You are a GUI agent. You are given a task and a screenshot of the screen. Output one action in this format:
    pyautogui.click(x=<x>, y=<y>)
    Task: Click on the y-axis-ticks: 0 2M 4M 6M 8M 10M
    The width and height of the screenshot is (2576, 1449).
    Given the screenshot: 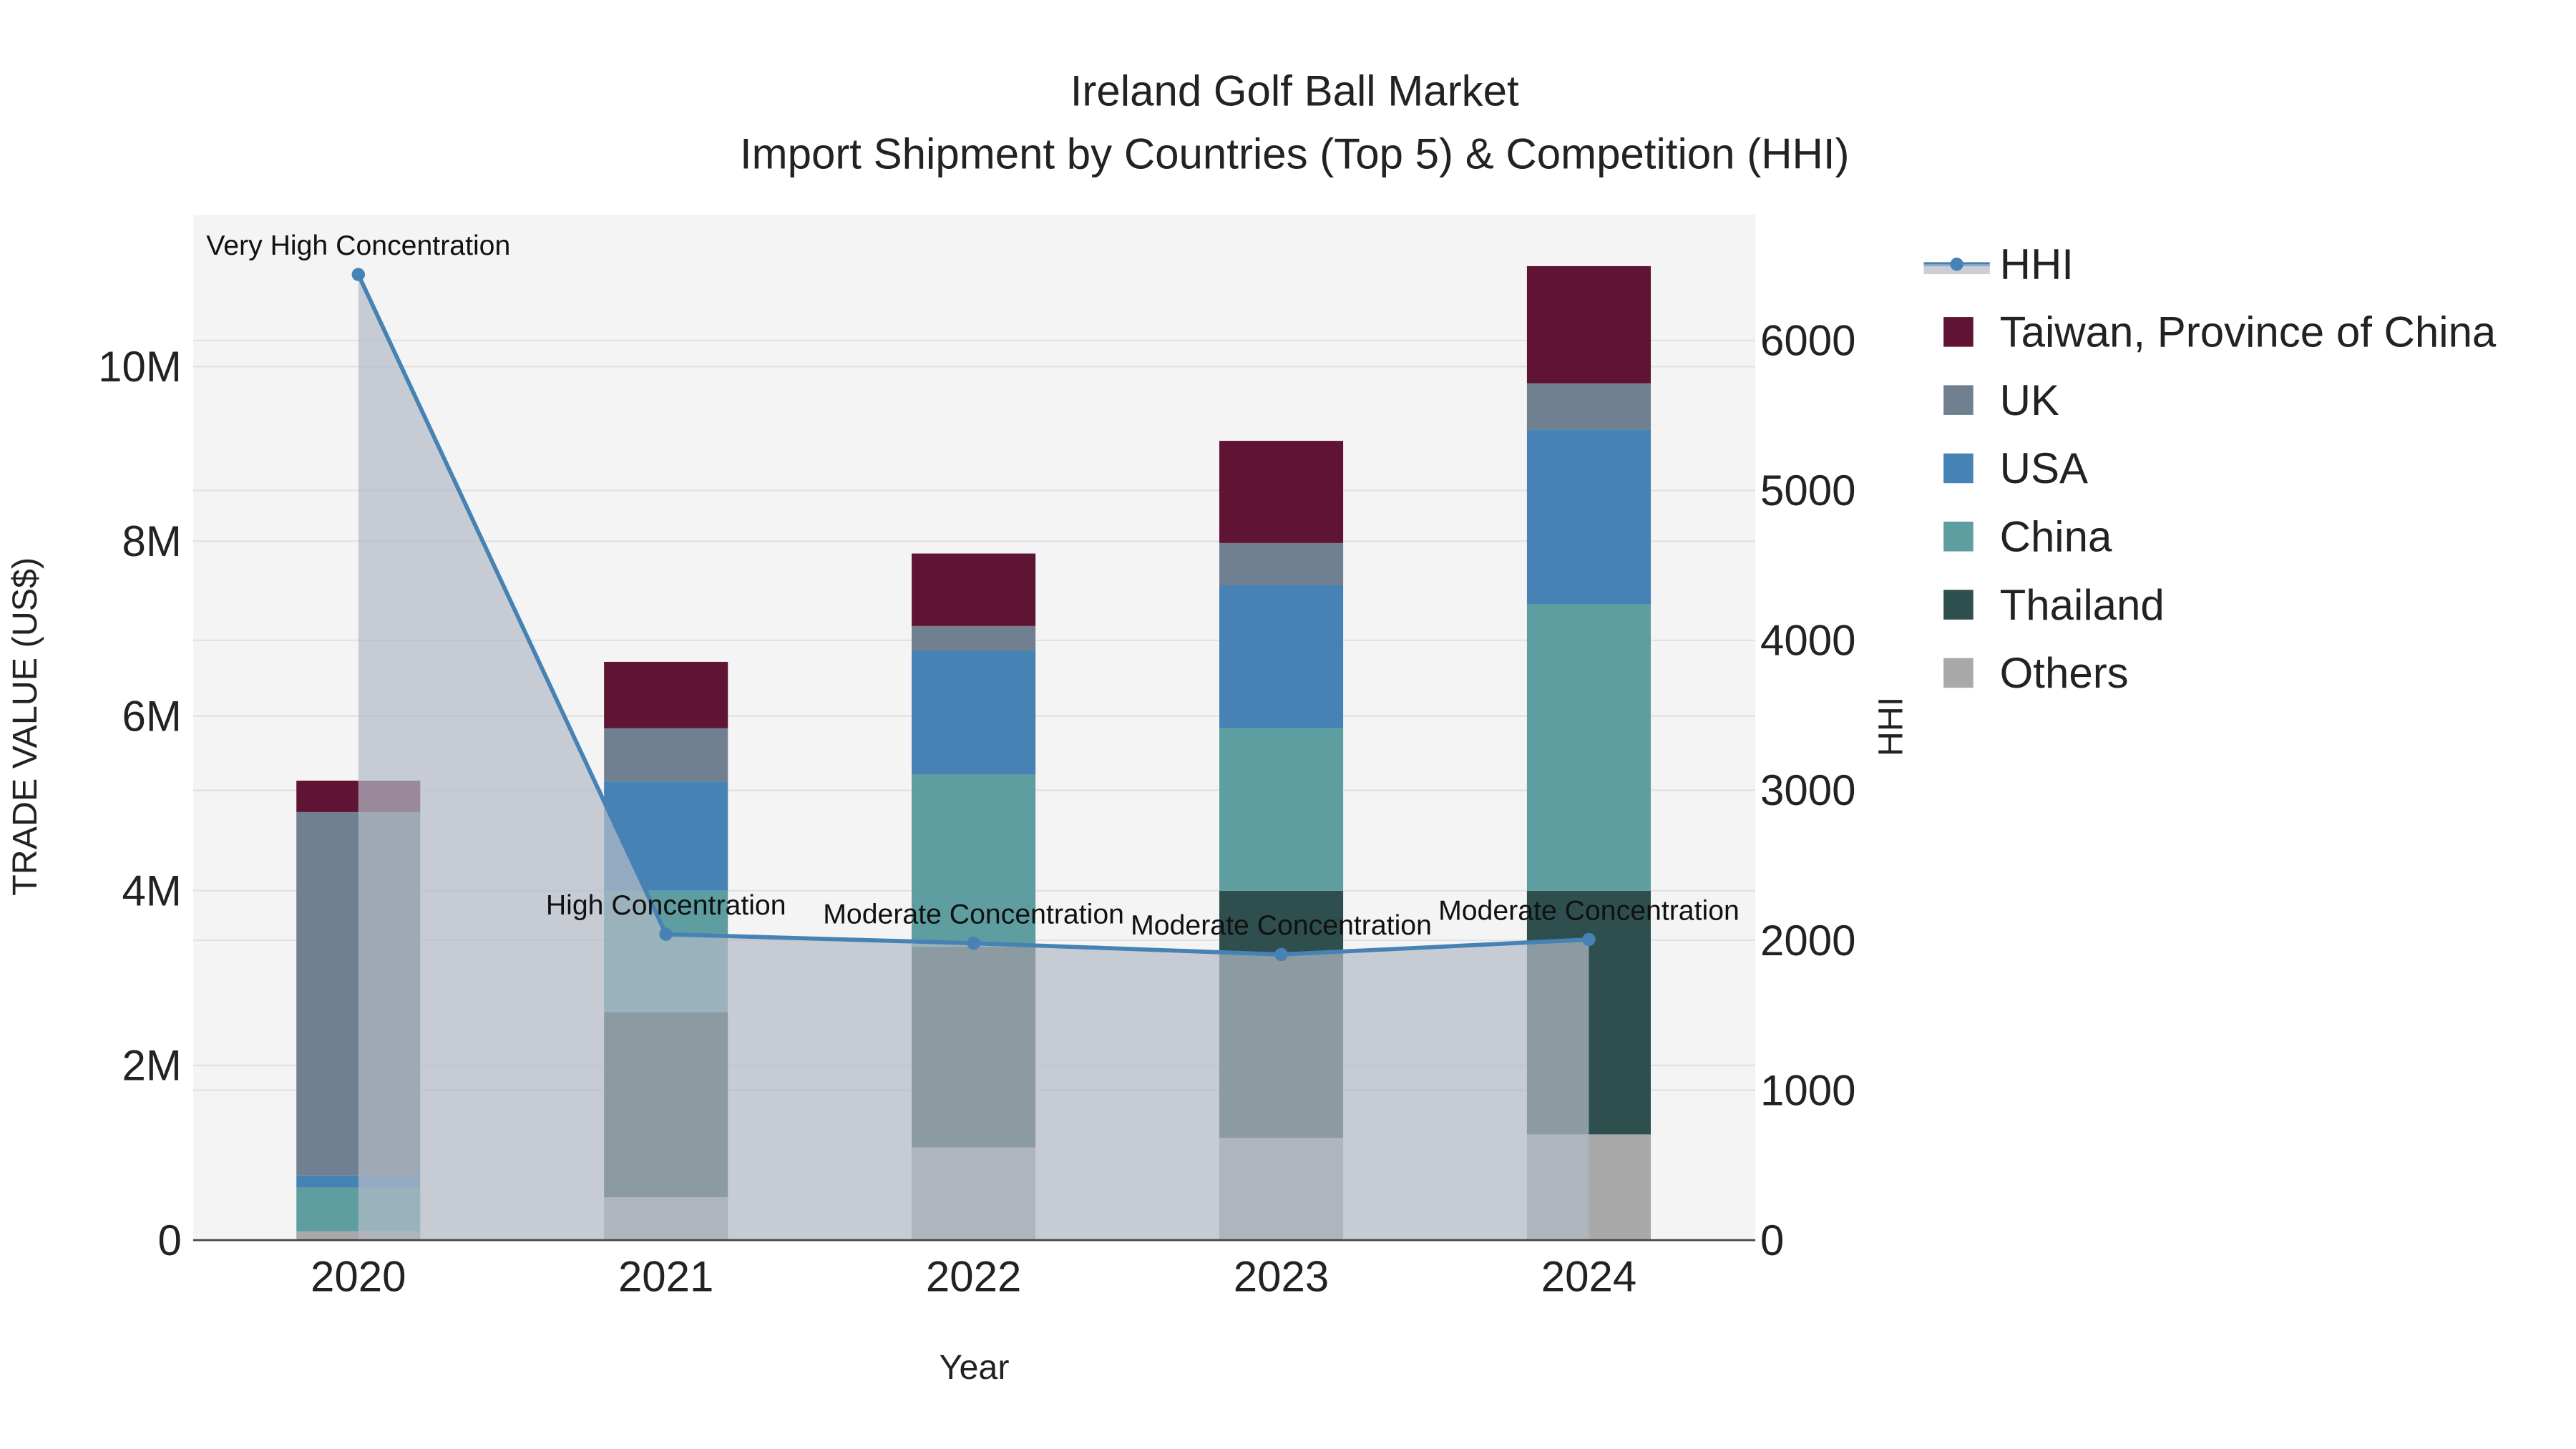 What is the action you would take?
    pyautogui.click(x=140, y=803)
    